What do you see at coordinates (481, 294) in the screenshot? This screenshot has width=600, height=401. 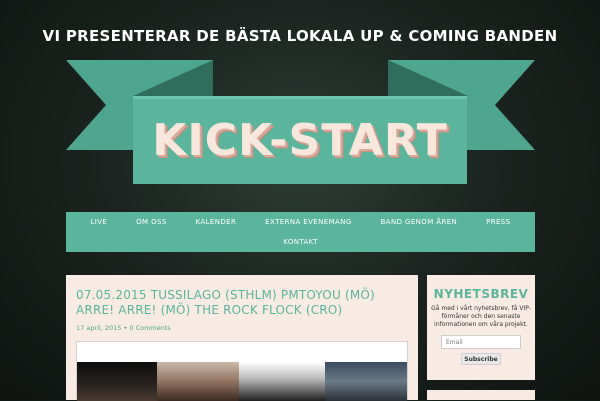 I see `newsletter-title: NYHETSBREV` at bounding box center [481, 294].